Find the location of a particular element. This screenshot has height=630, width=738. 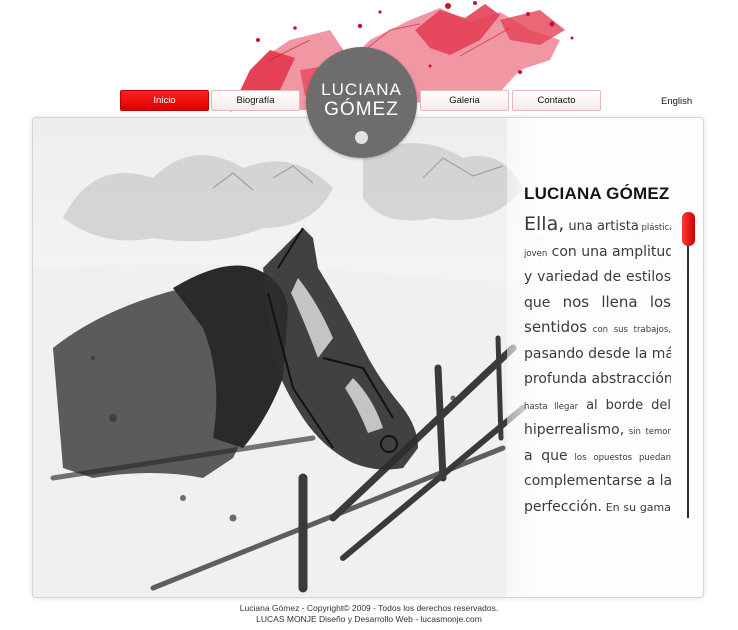

bio-line: perfección. En su gama is located at coordinates (597, 504).